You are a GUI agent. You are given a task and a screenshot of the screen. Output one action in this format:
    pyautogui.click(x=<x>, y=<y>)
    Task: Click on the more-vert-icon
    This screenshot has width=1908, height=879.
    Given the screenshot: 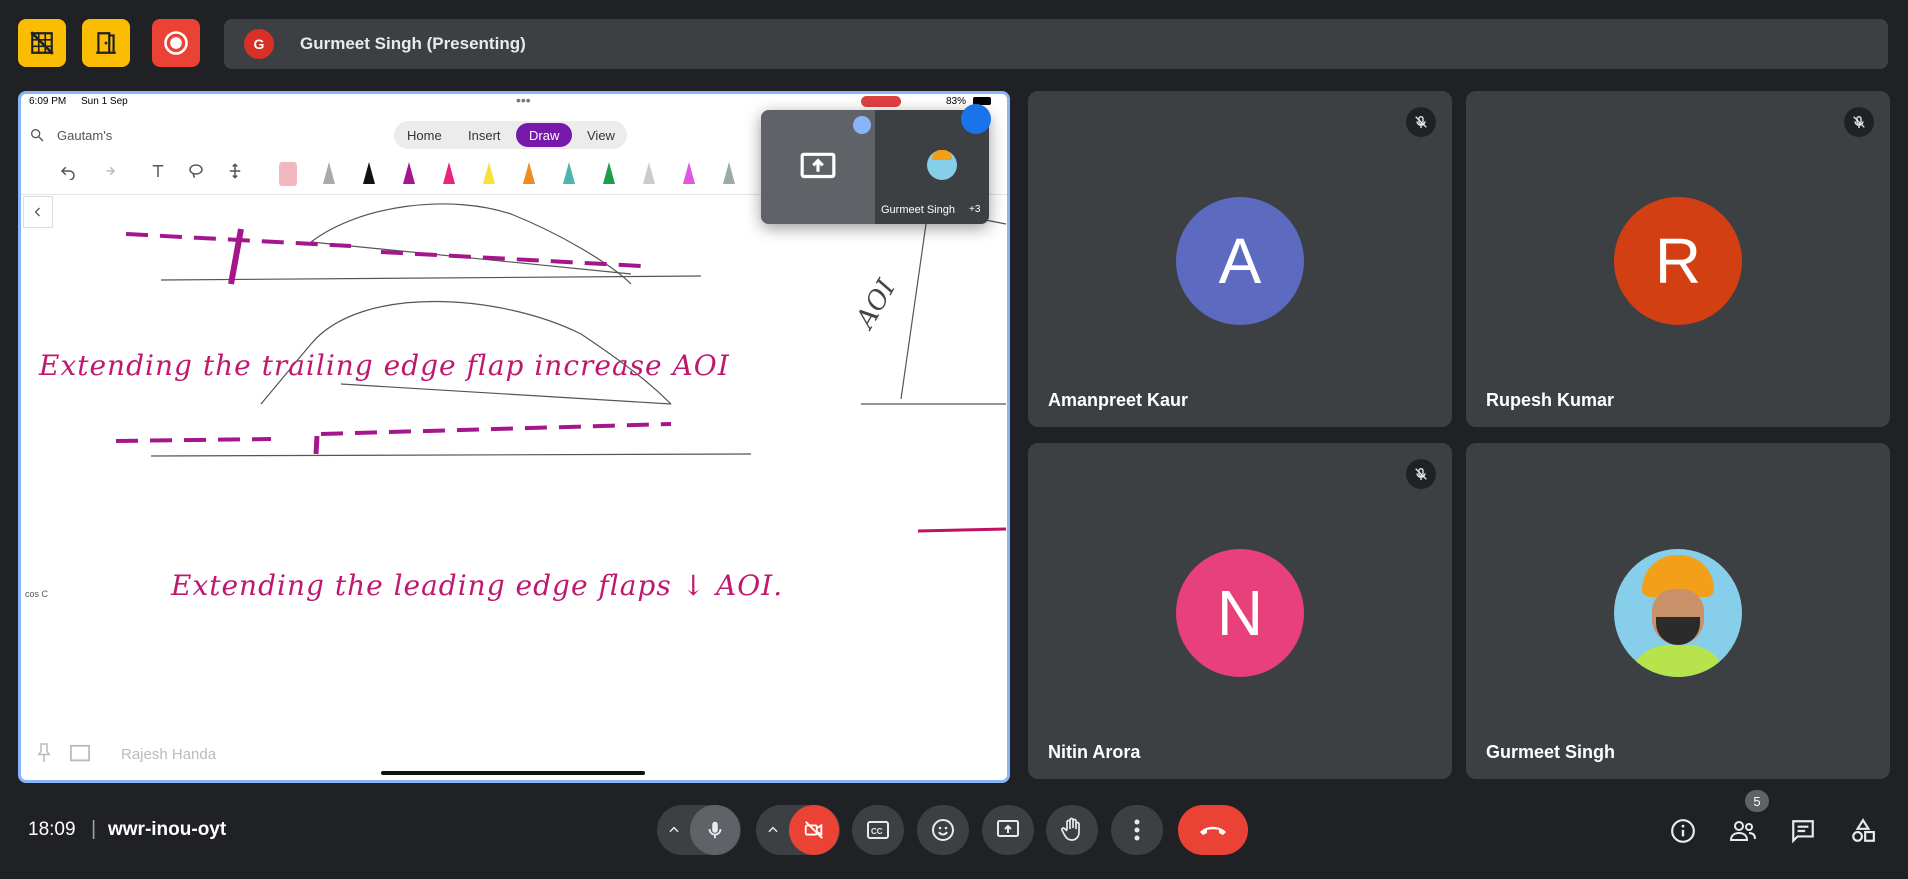 What is the action you would take?
    pyautogui.click(x=1137, y=830)
    